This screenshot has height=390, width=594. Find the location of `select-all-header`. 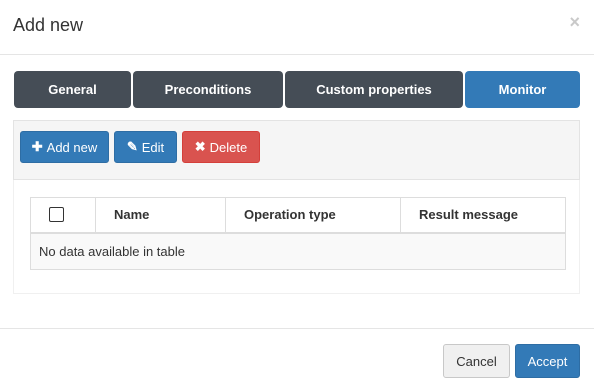

select-all-header is located at coordinates (63, 215).